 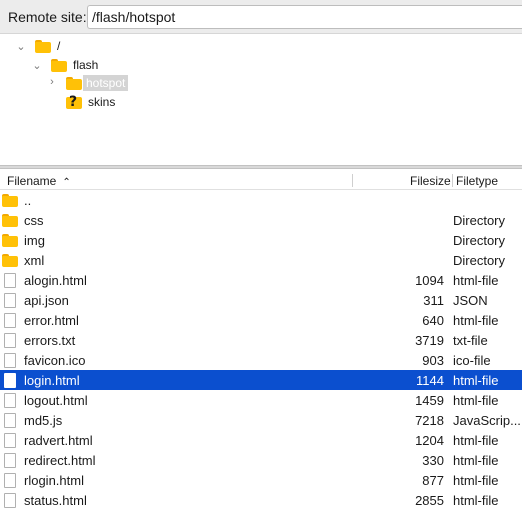 I want to click on tree-item-label: hotspot, so click(x=106, y=83).